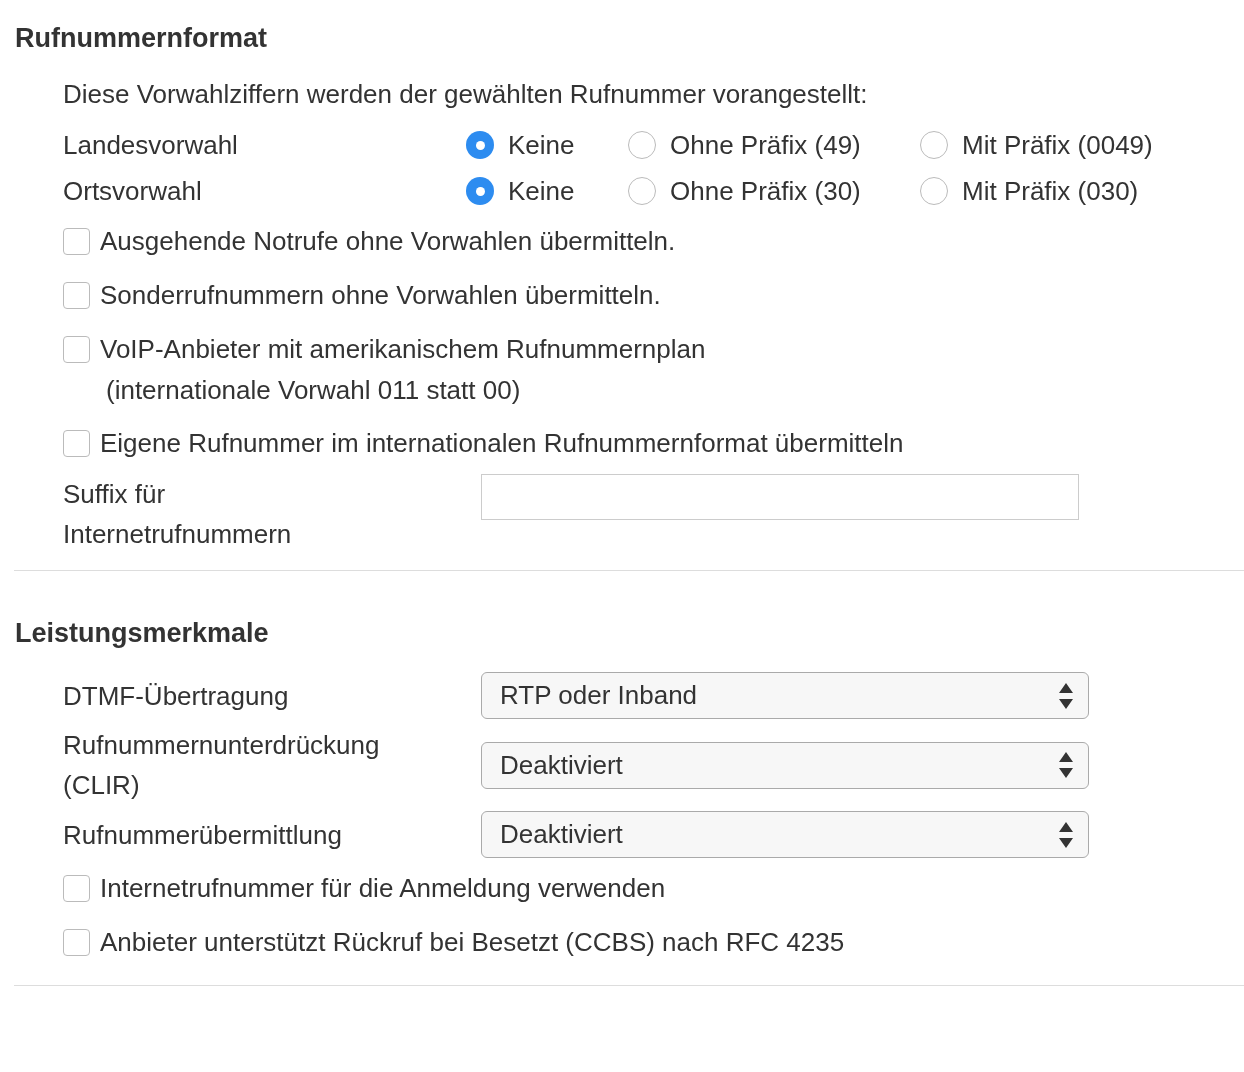 Image resolution: width=1244 pixels, height=1072 pixels. Describe the element at coordinates (472, 942) in the screenshot. I see `checkbox-label: Anbieter unterstützt Rückruf bei Besetzt (CCBS) nach RFC 4235` at that location.